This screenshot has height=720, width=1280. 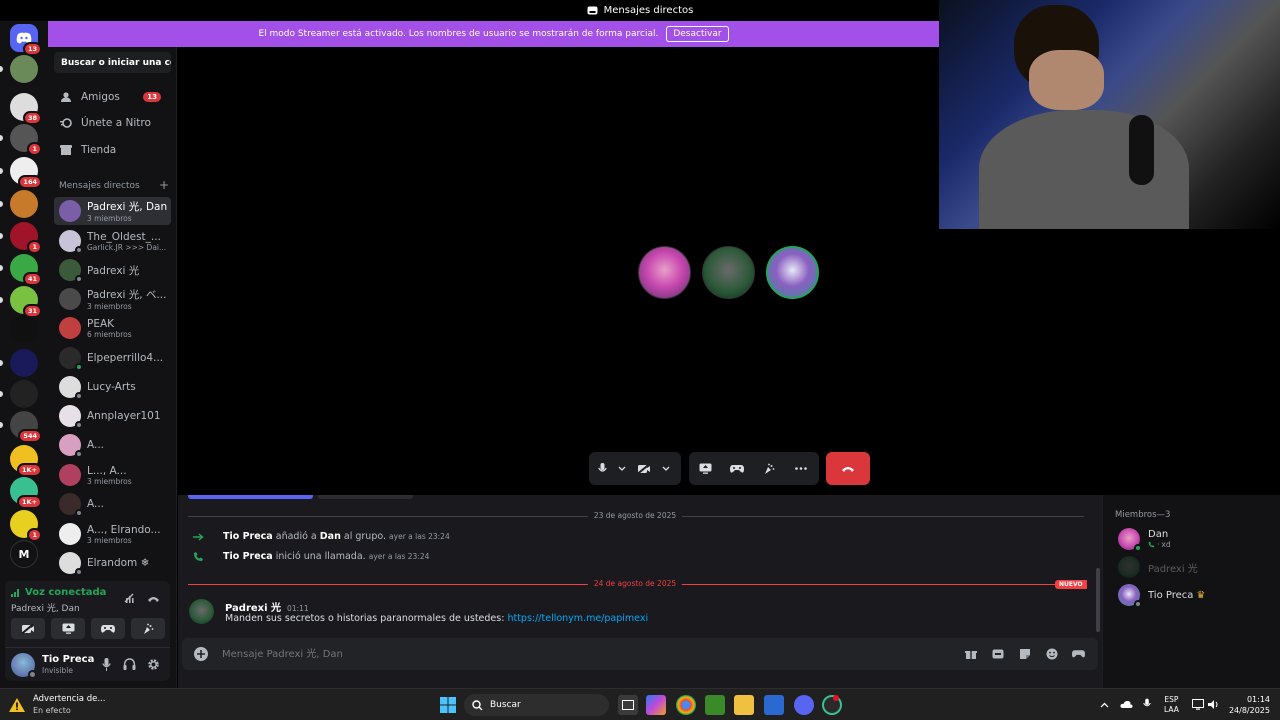 I want to click on server-icon: 13, so click(x=26, y=40).